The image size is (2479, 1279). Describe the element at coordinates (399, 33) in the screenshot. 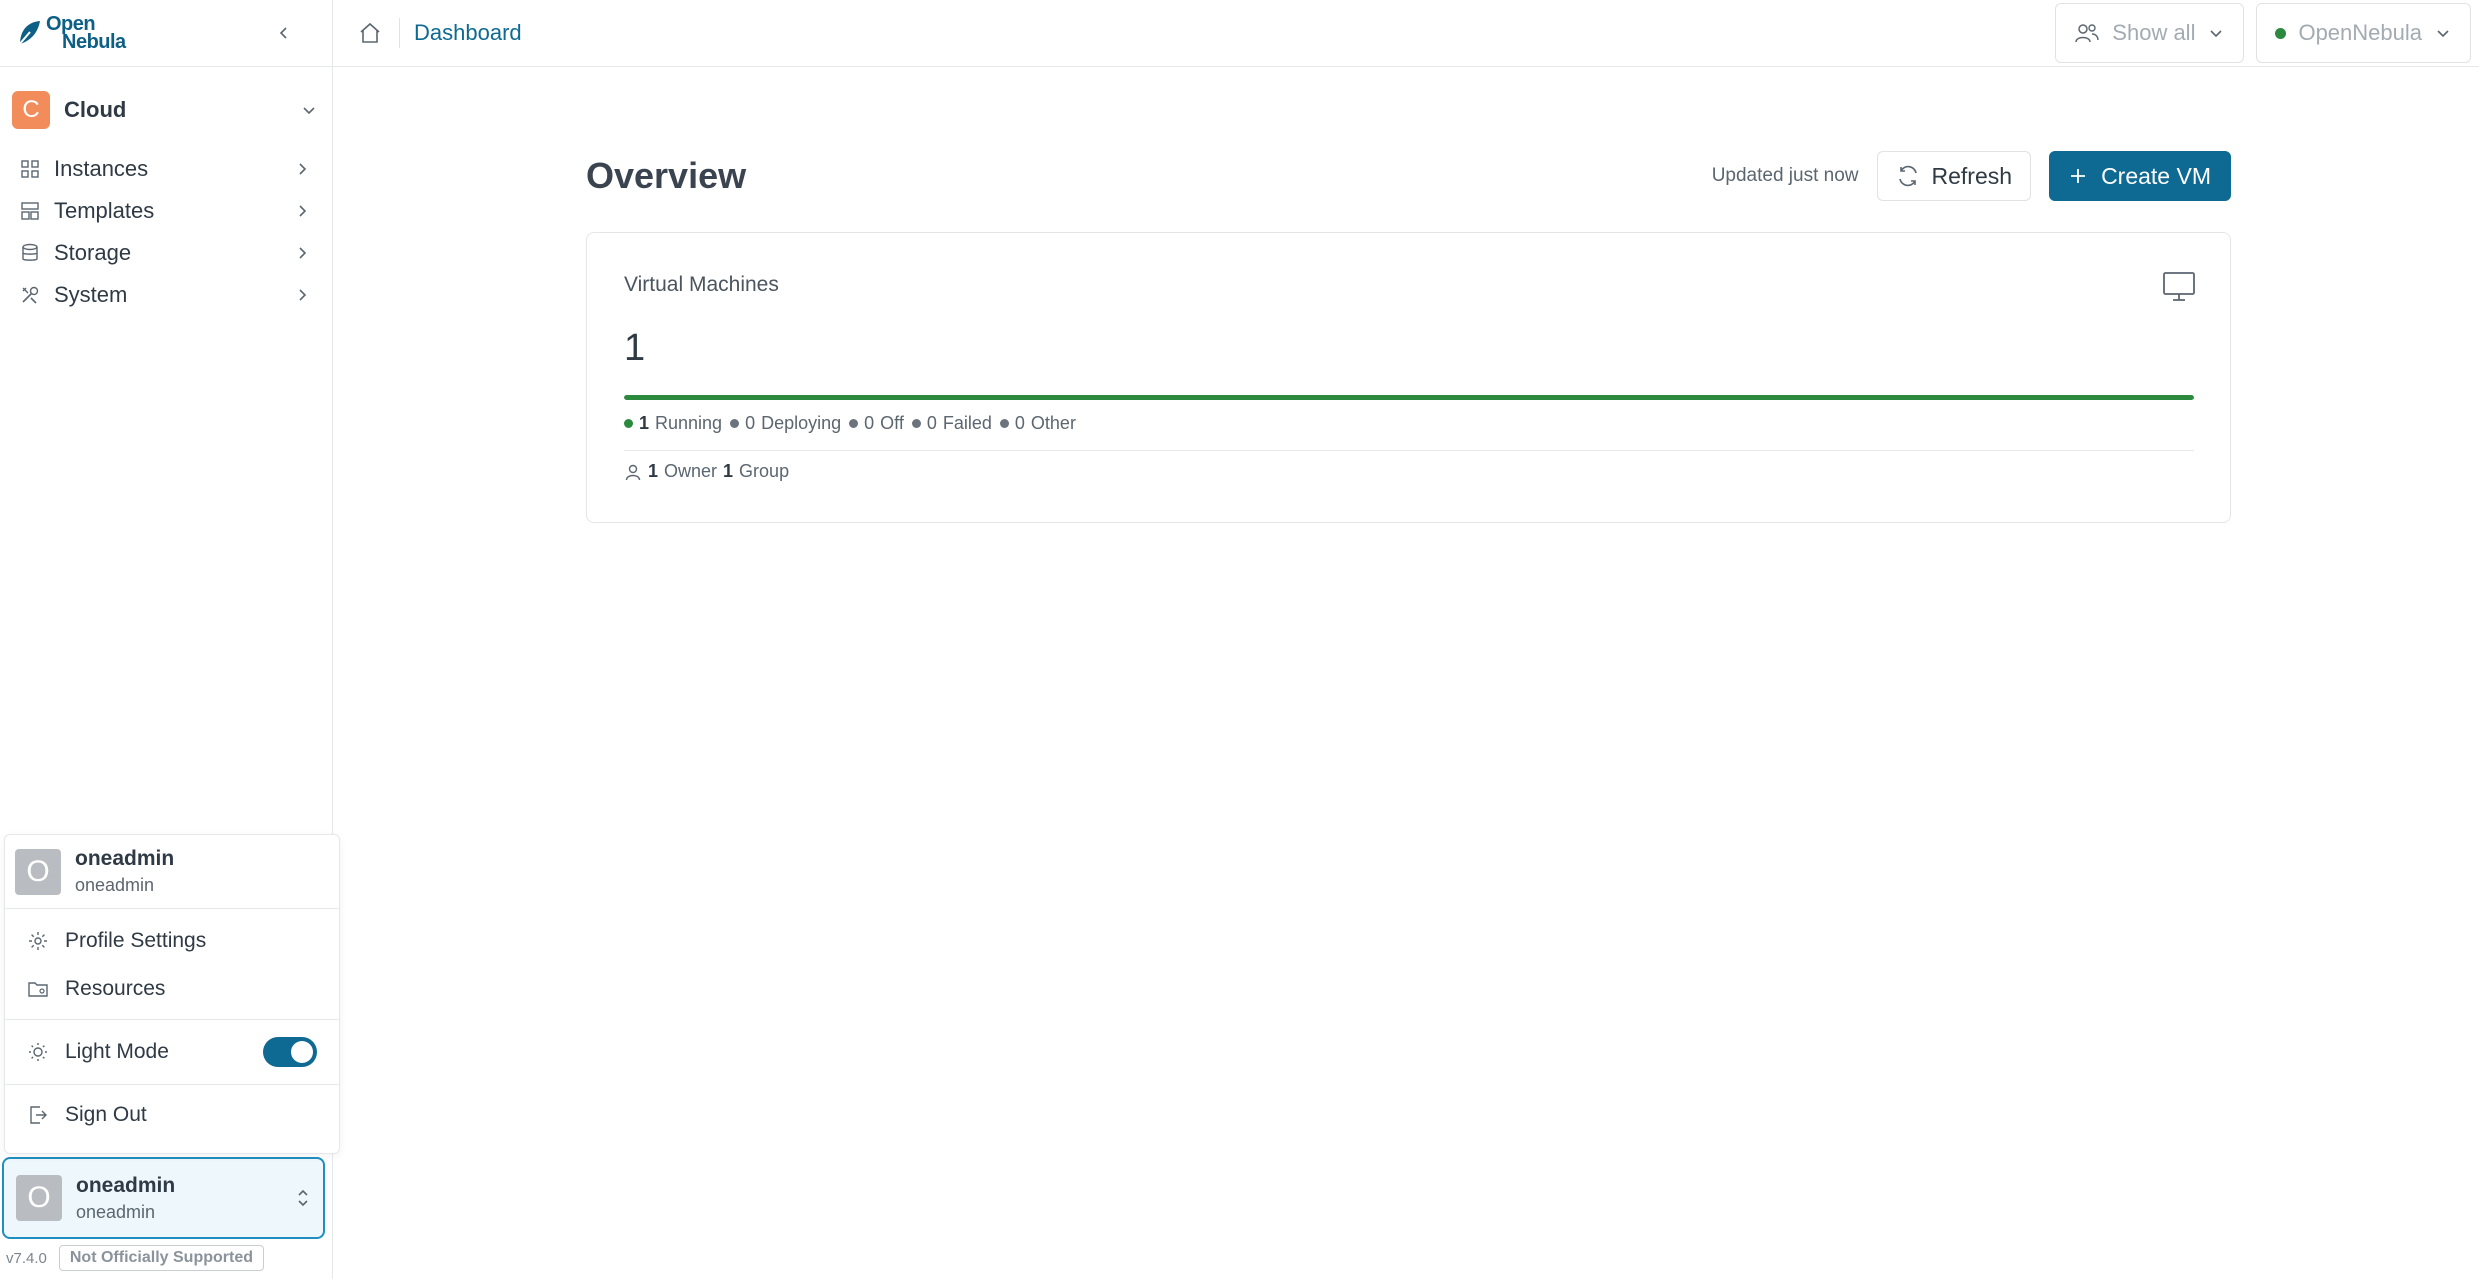

I see `breadcrumb-divider` at that location.